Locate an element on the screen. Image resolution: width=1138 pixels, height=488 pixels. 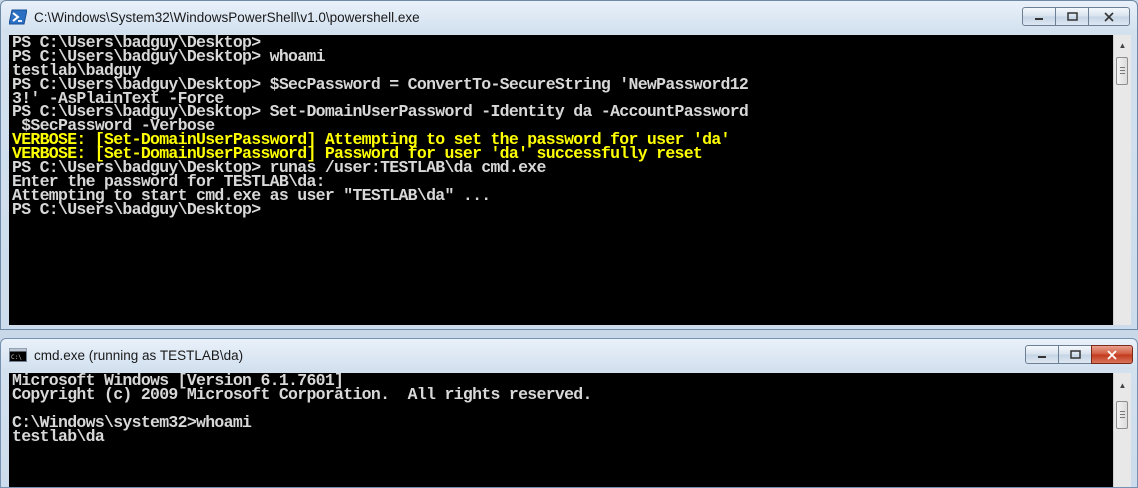
cmd-icon: C:\ is located at coordinates (18, 355).